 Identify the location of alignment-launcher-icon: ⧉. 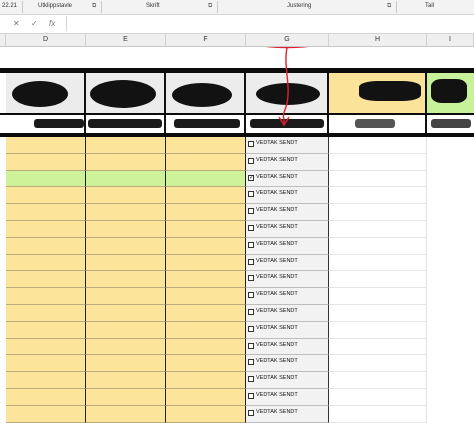
(389, 6).